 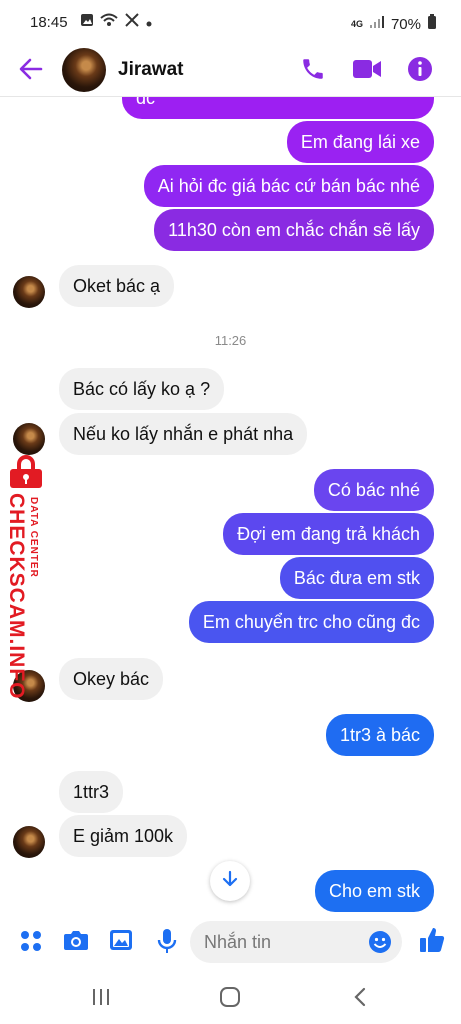 I want to click on status-bar: 18:45 4G 70%, so click(x=230, y=22).